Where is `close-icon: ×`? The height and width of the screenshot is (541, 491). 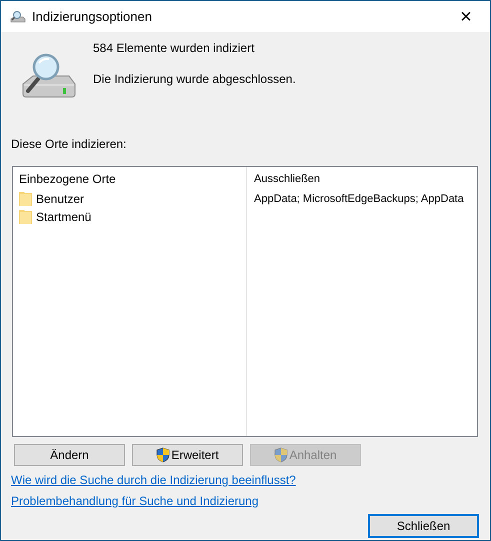
close-icon: × is located at coordinates (466, 16).